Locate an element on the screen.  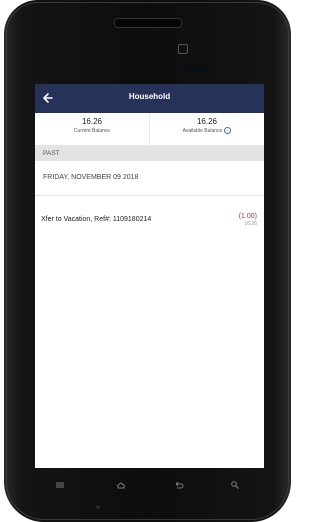
search-key-icon is located at coordinates (235, 486).